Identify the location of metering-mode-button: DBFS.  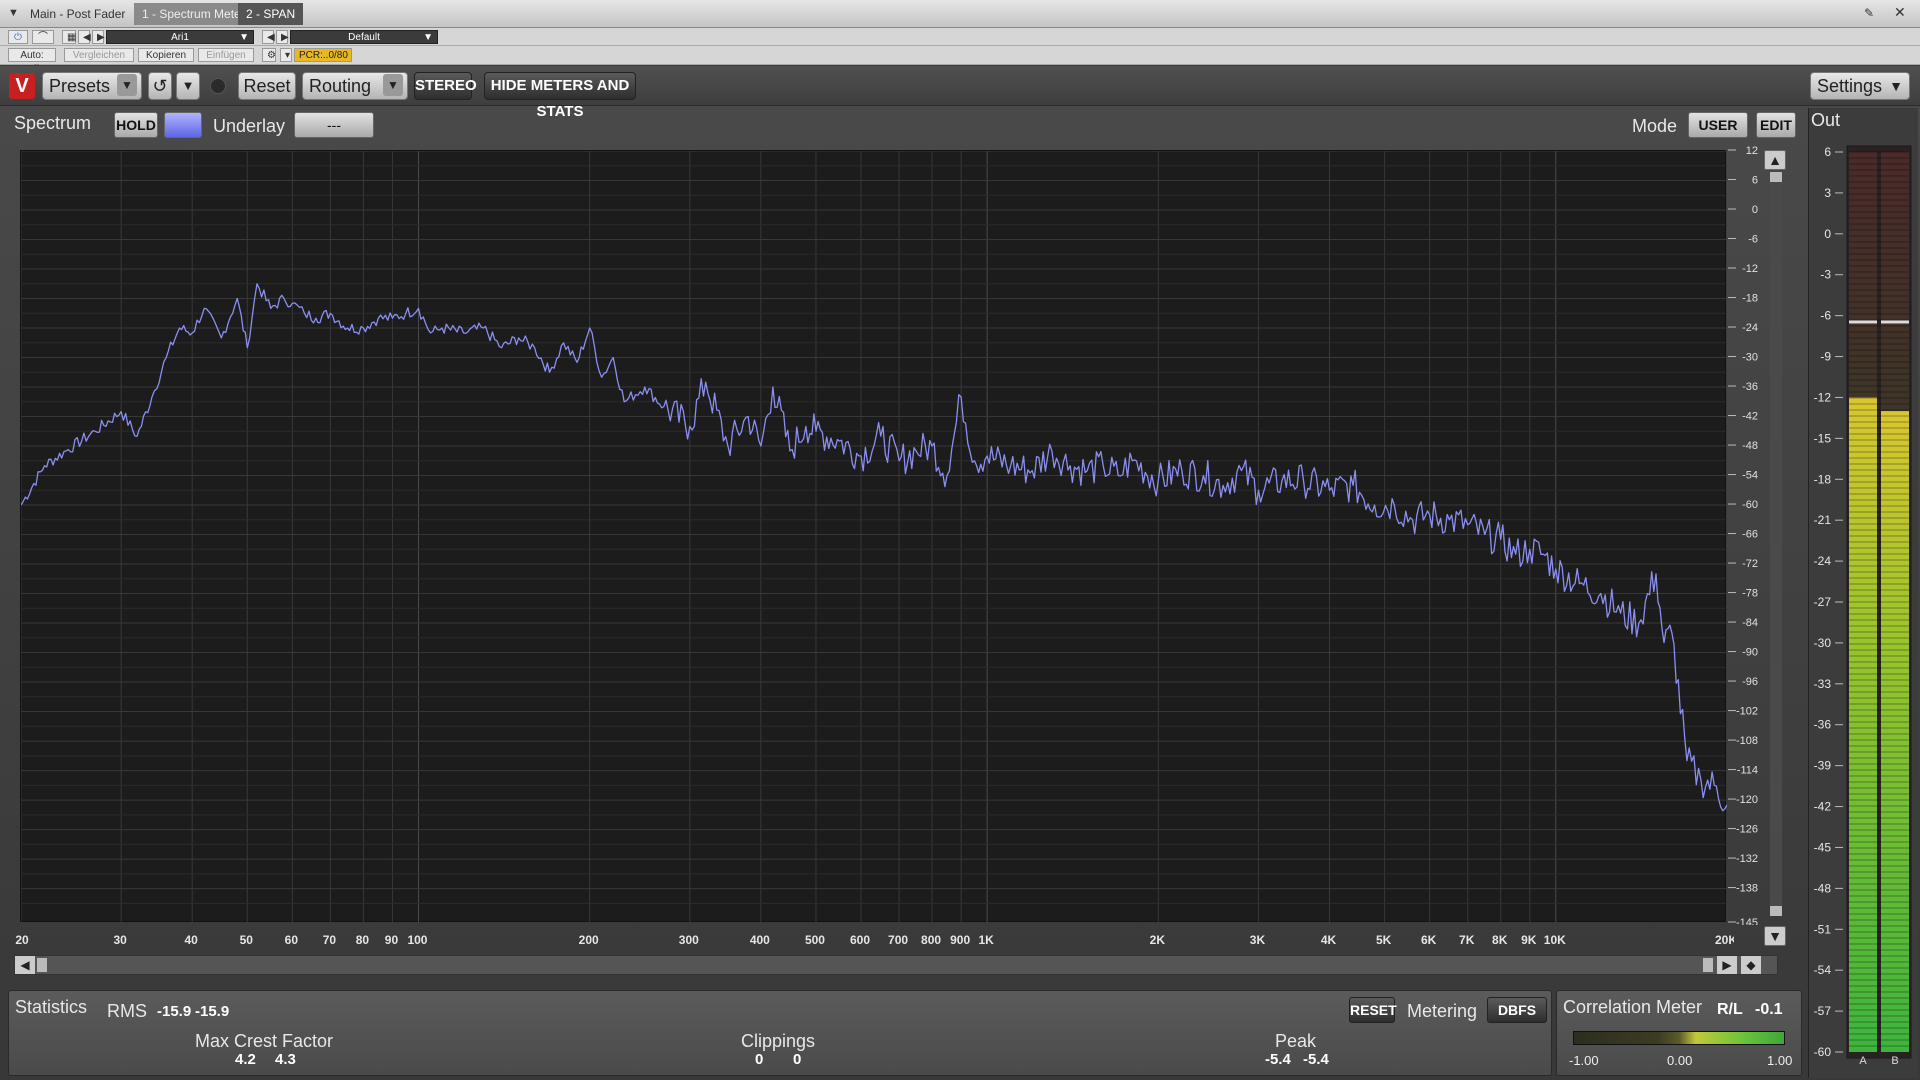
(1517, 1010).